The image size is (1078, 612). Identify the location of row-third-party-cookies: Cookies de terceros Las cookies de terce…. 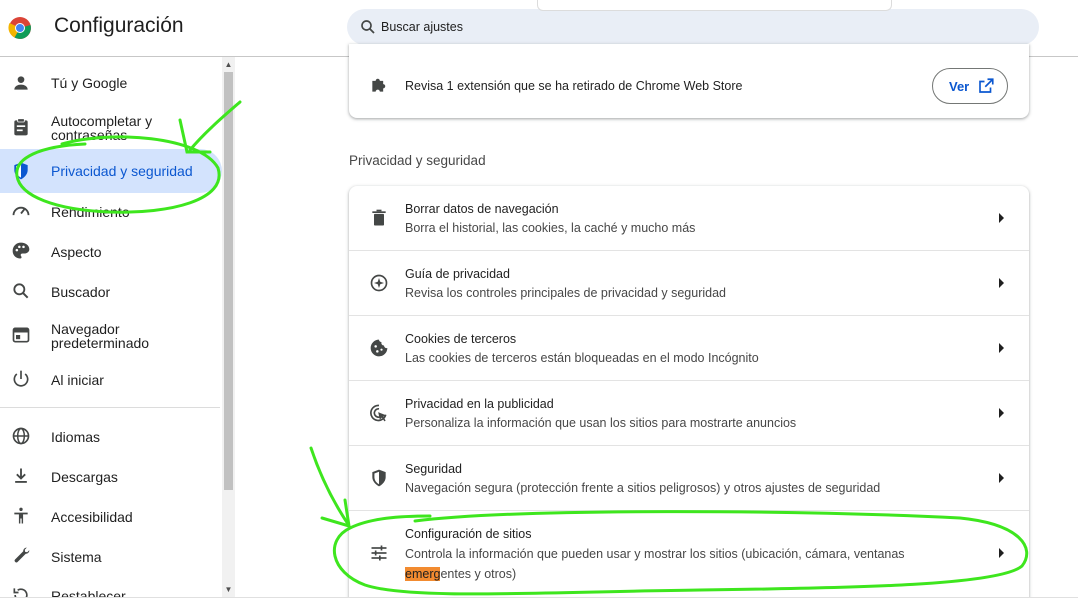
(689, 347).